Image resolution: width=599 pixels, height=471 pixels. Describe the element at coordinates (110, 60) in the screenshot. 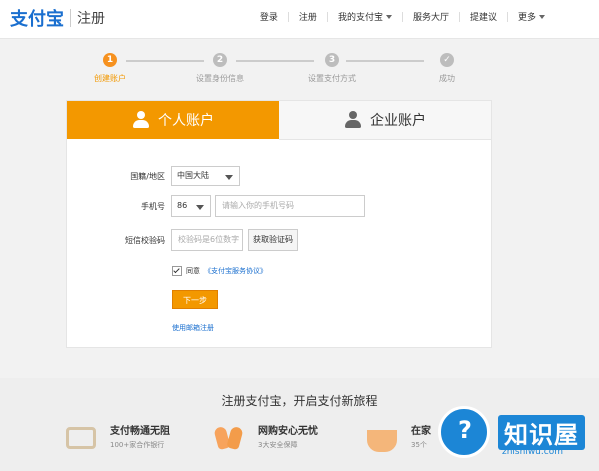

I see `step-1-number: 1` at that location.